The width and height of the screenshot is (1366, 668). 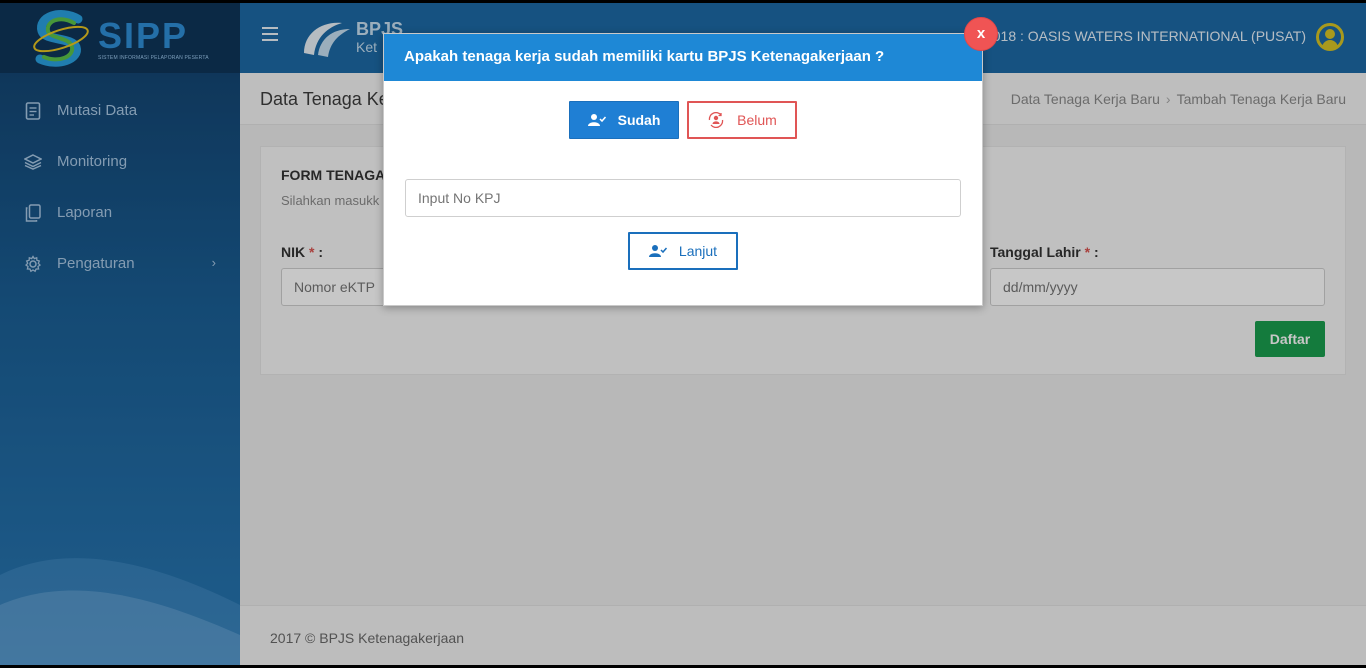 What do you see at coordinates (757, 120) in the screenshot?
I see `belum-label: Belum` at bounding box center [757, 120].